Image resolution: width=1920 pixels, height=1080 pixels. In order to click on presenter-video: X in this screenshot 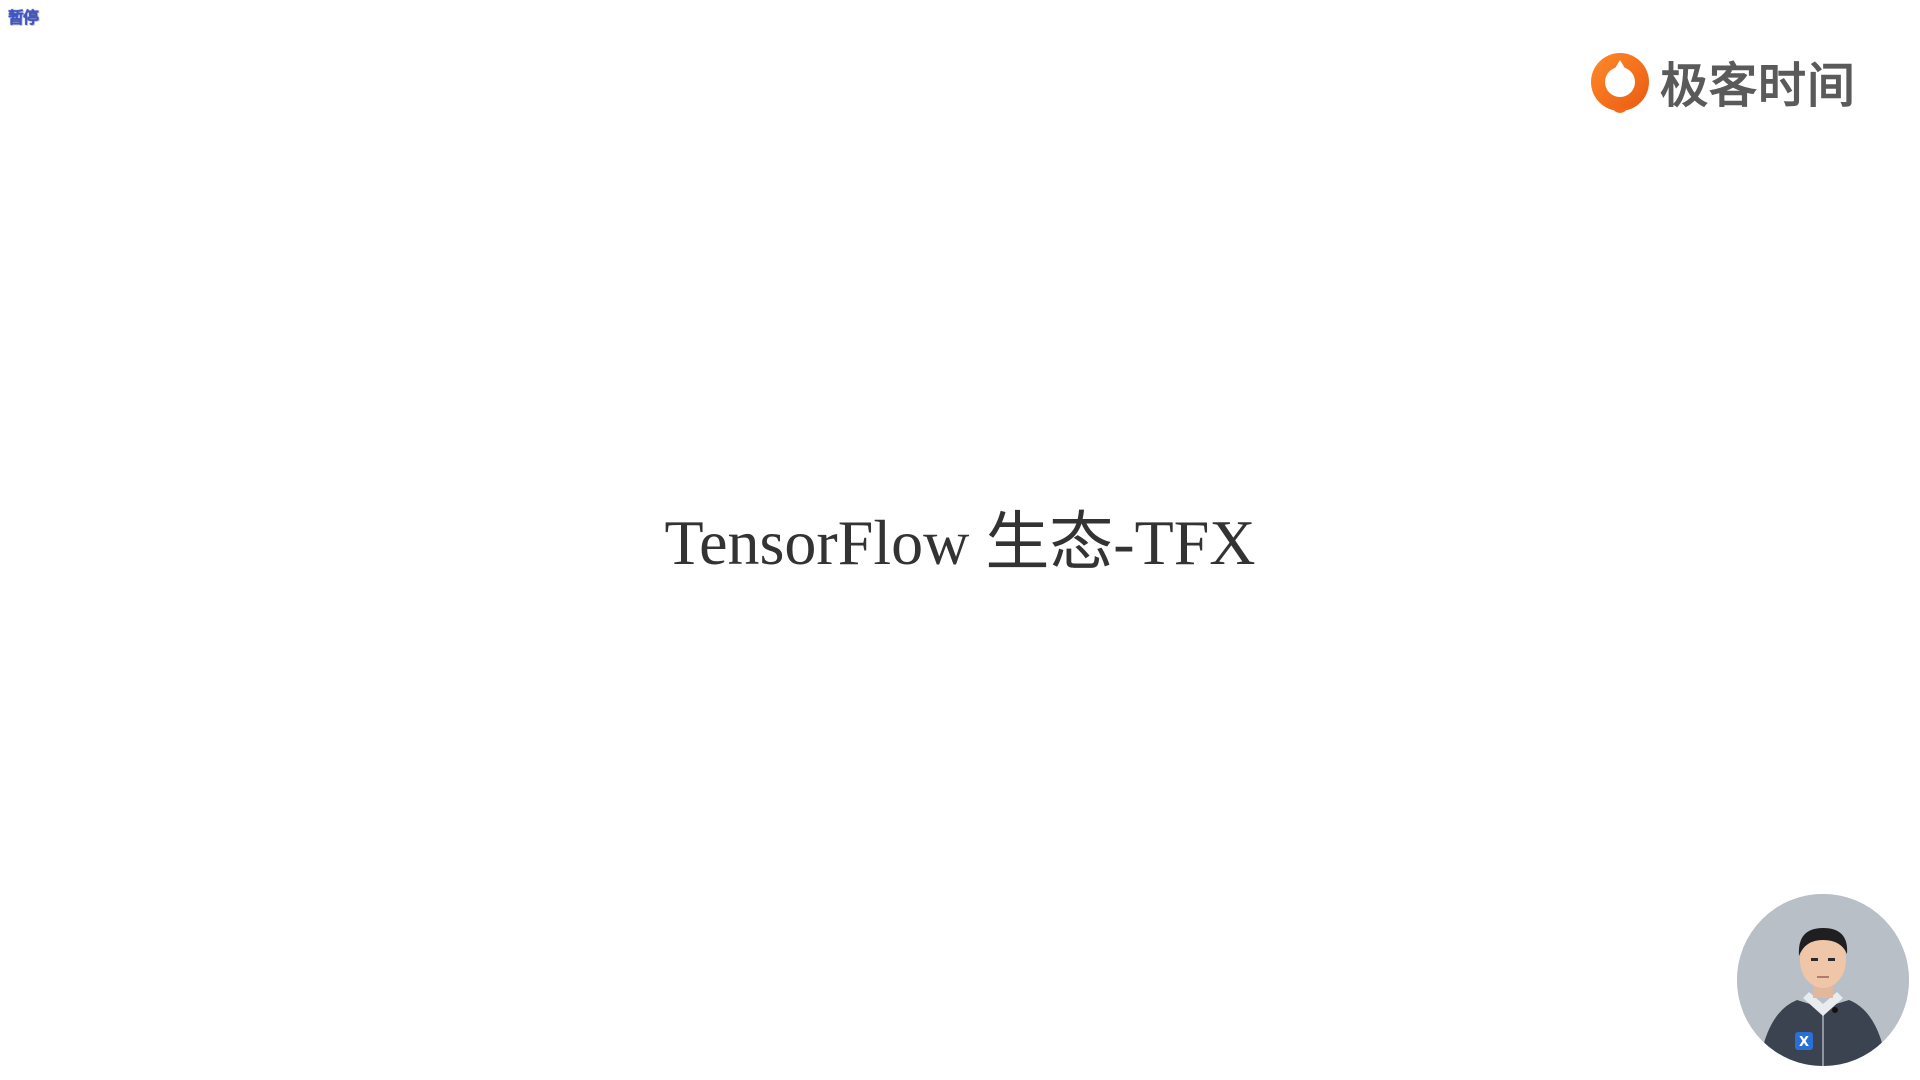, I will do `click(1823, 980)`.